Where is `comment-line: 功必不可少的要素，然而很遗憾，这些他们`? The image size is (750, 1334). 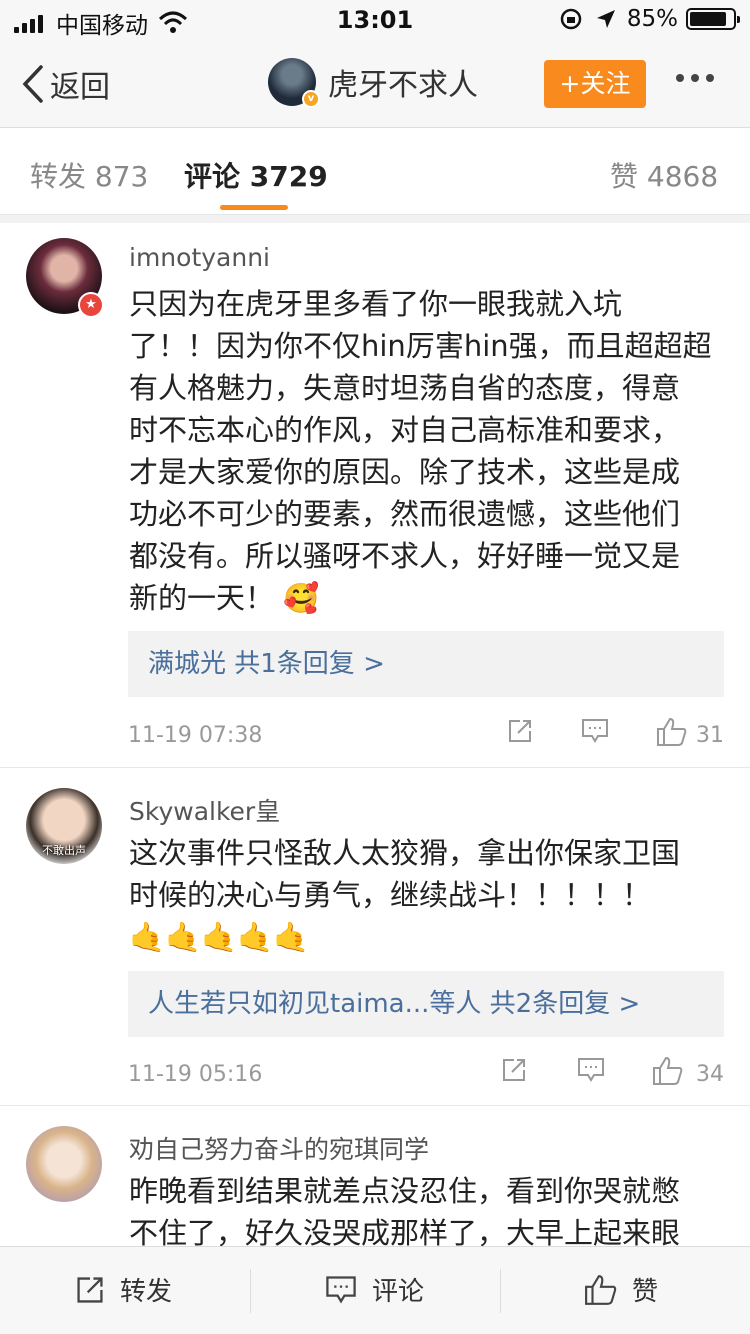 comment-line: 功必不可少的要素，然而很遗憾，这些他们 is located at coordinates (405, 514).